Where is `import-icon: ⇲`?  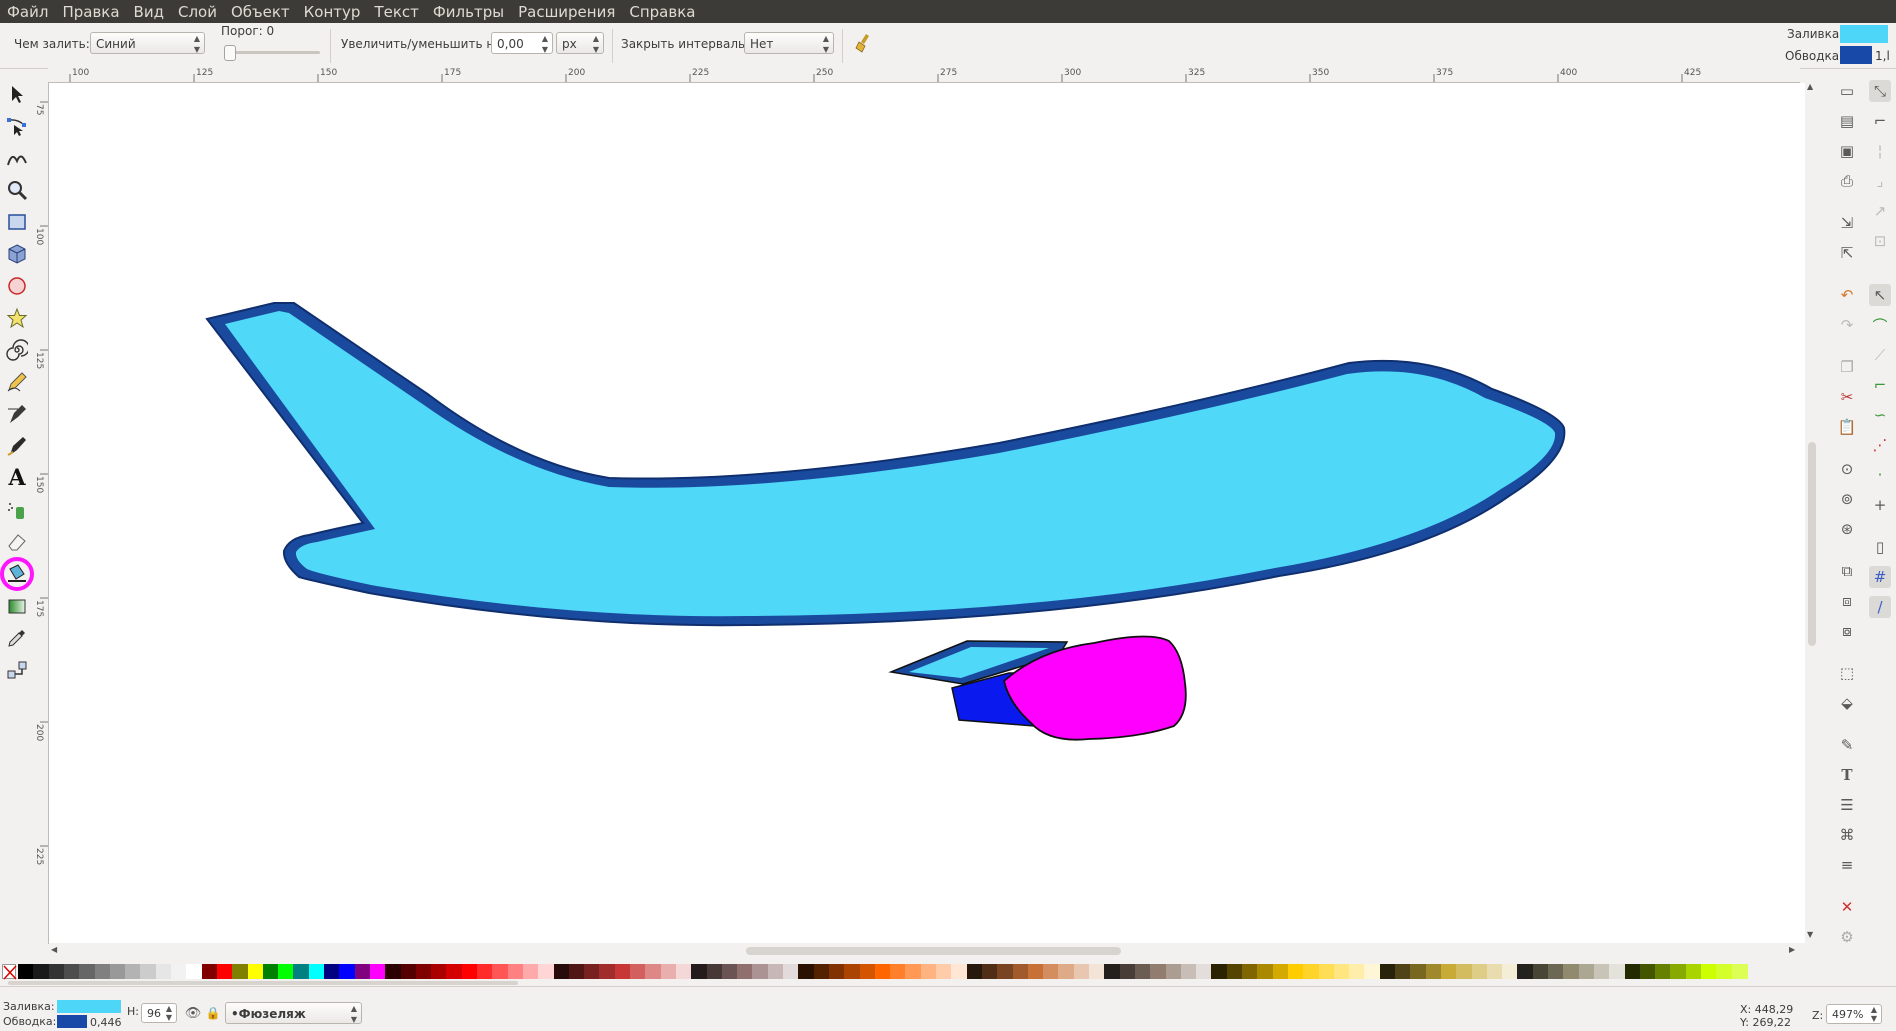
import-icon: ⇲ is located at coordinates (1847, 223).